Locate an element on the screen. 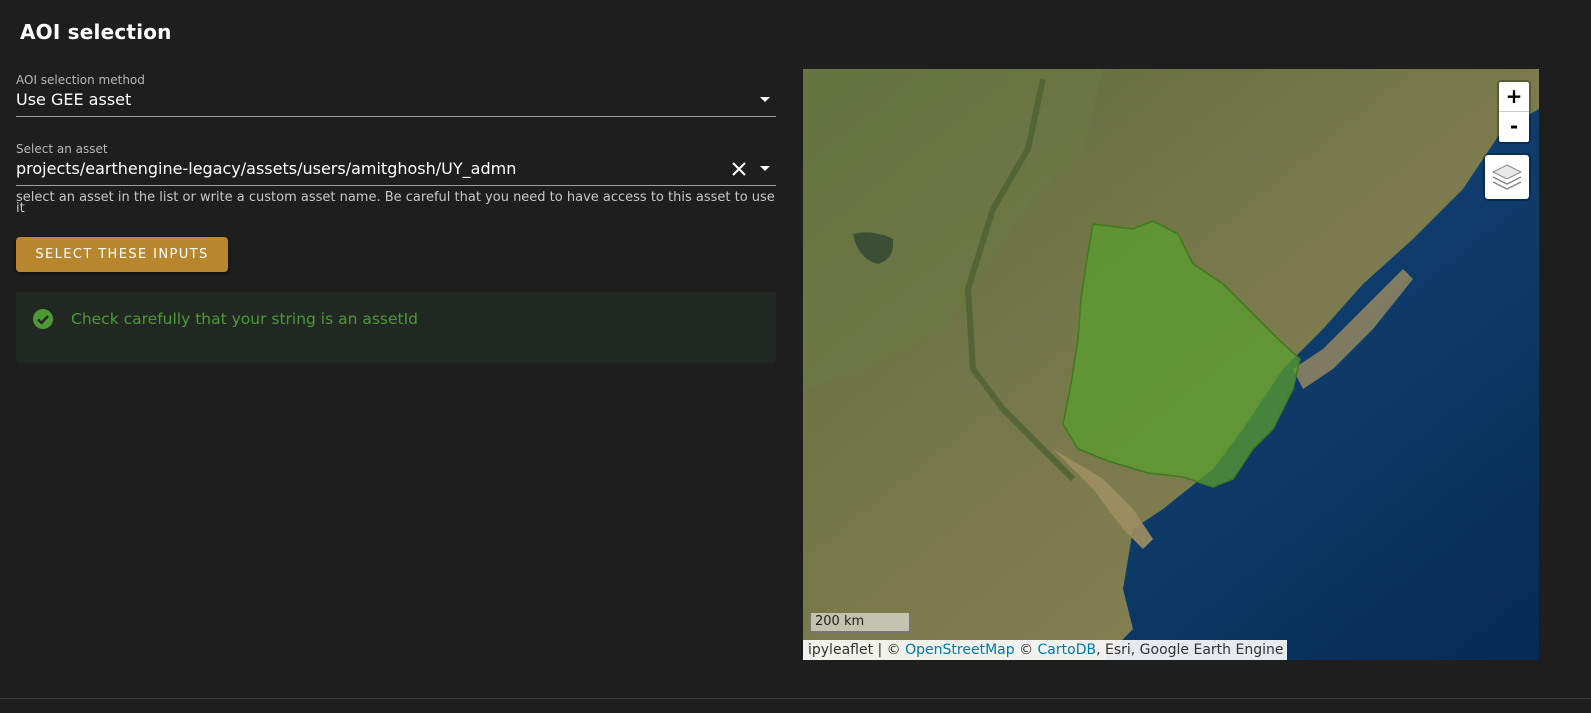 The image size is (1591, 713). page-footer-edge is located at coordinates (795, 705).